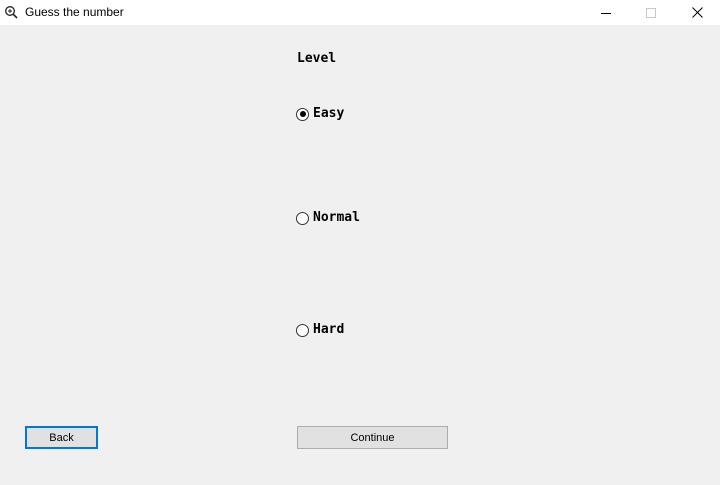 This screenshot has width=720, height=485. Describe the element at coordinates (302, 114) in the screenshot. I see `radio-easy-circle` at that location.